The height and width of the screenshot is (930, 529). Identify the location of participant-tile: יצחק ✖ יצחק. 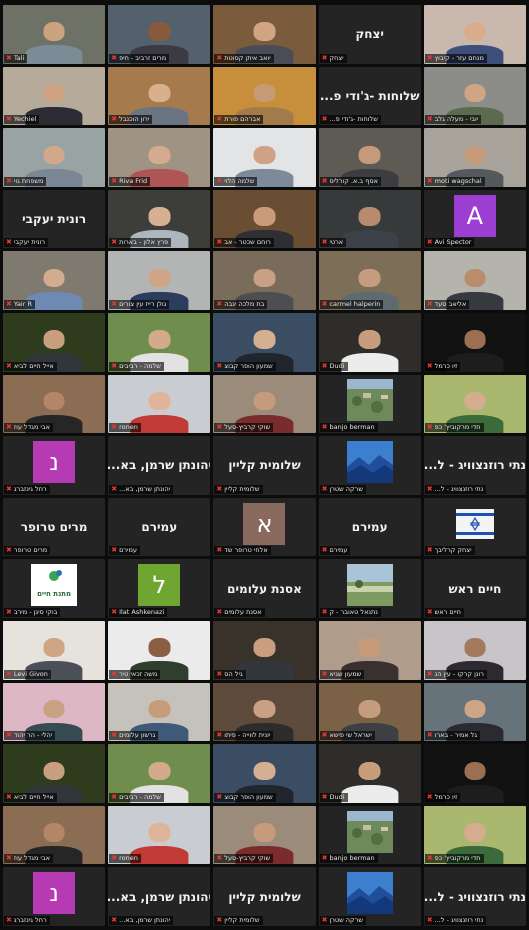
(369, 34).